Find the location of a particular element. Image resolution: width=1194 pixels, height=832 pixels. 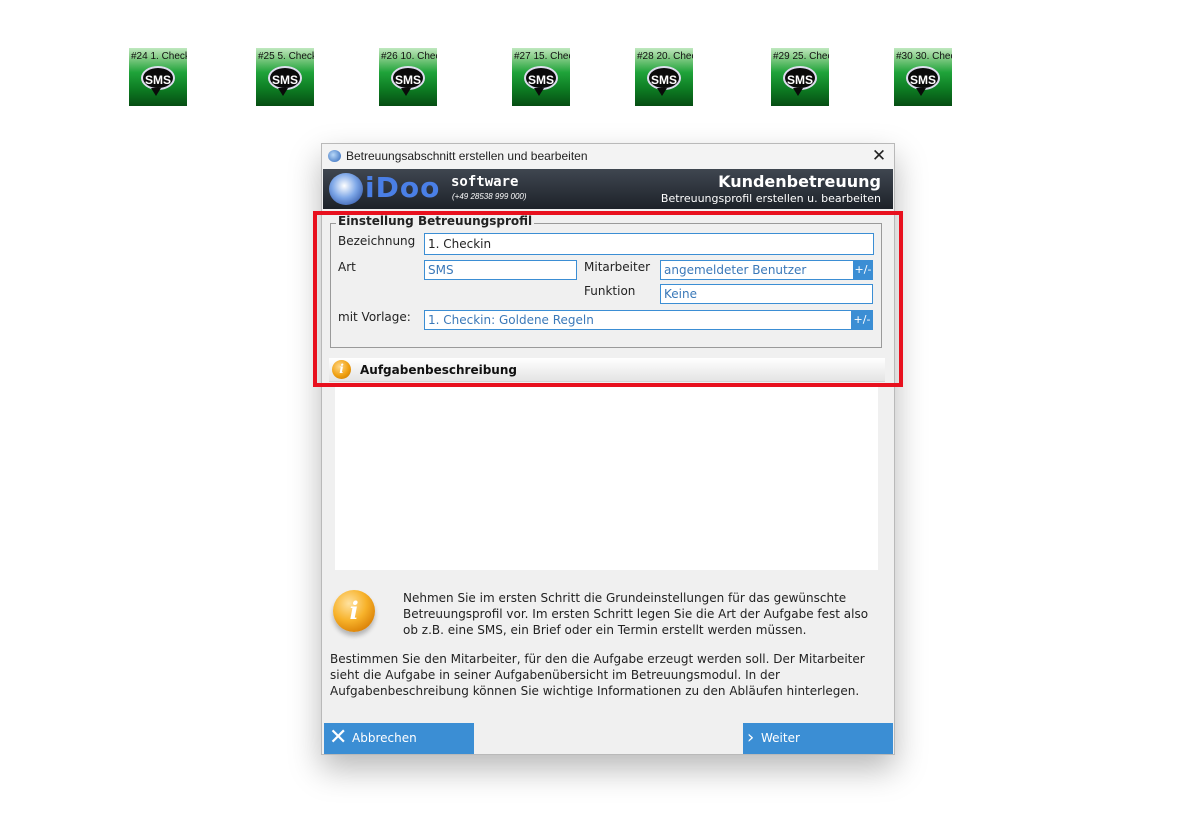

mitarbeiter-plus-minus-button: +/- is located at coordinates (863, 270).